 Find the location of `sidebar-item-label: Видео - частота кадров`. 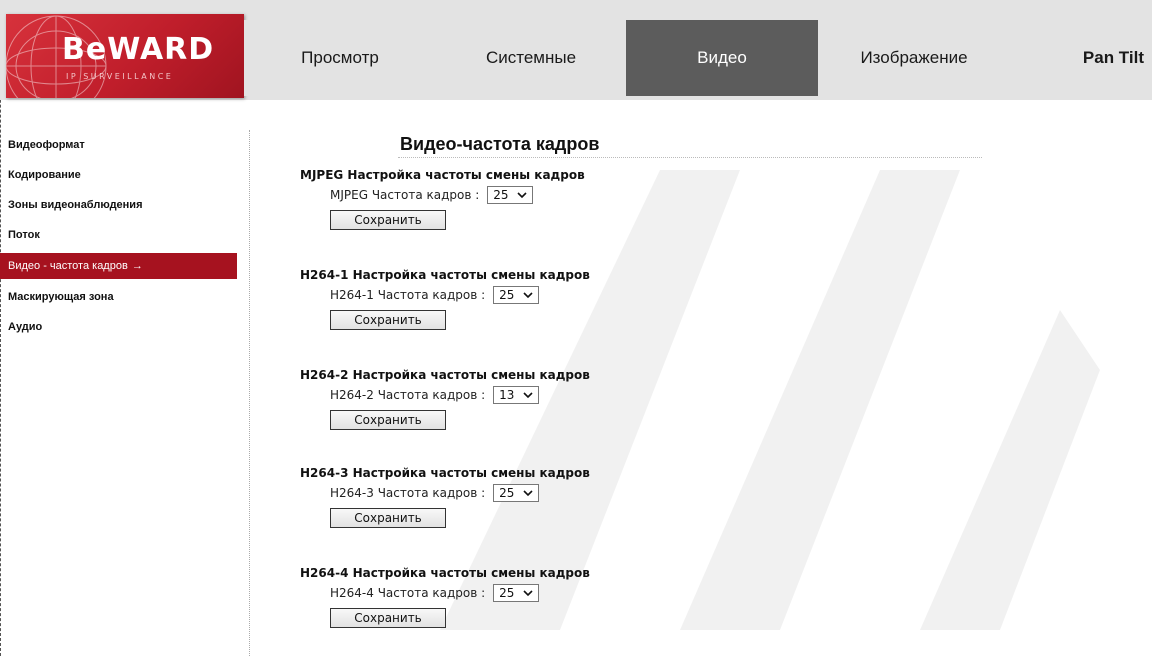

sidebar-item-label: Видео - частота кадров is located at coordinates (68, 266).